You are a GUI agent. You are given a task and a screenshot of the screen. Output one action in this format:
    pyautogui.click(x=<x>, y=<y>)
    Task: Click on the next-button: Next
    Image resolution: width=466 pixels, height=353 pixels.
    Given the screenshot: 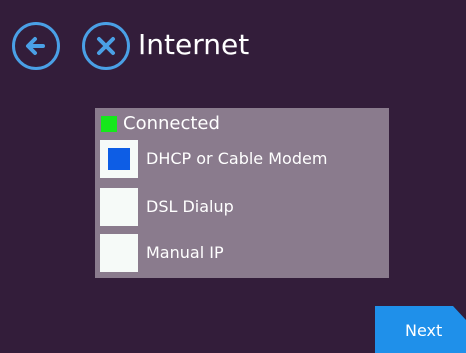 What is the action you would take?
    pyautogui.click(x=420, y=329)
    